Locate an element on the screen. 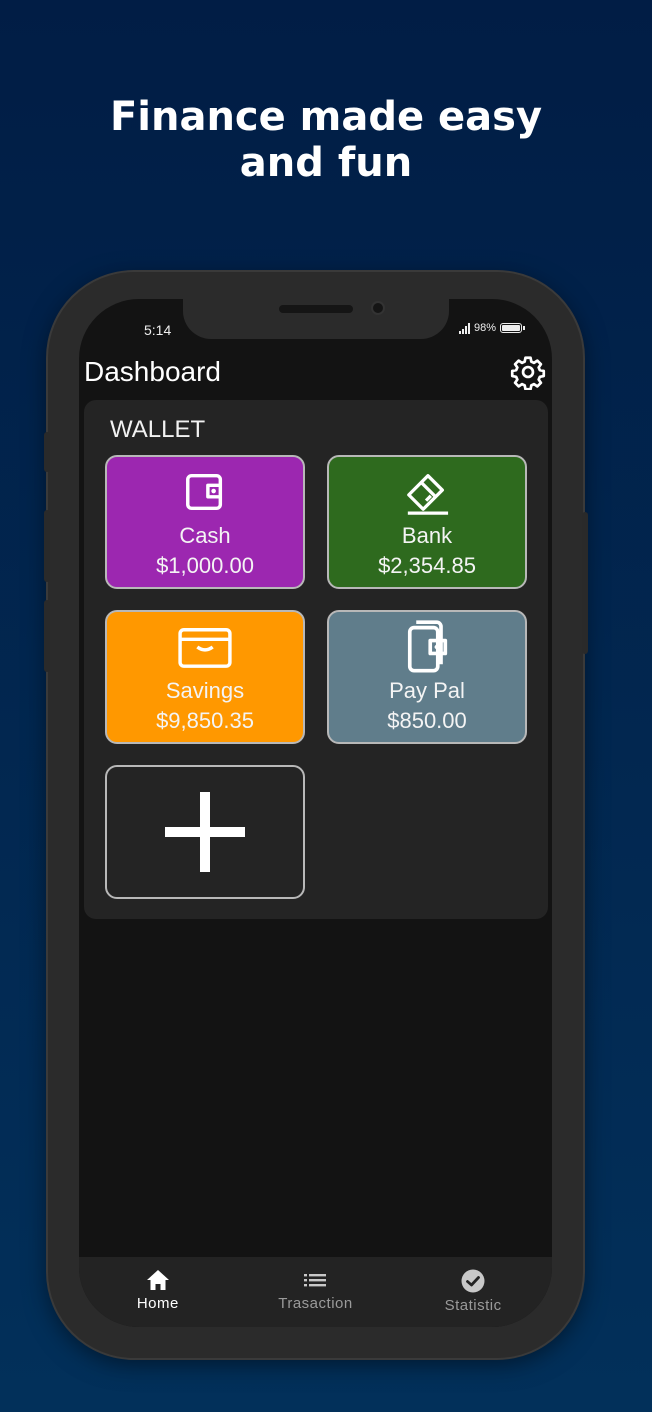 The image size is (652, 1412). card-amount: $9,850.35 is located at coordinates (205, 720).